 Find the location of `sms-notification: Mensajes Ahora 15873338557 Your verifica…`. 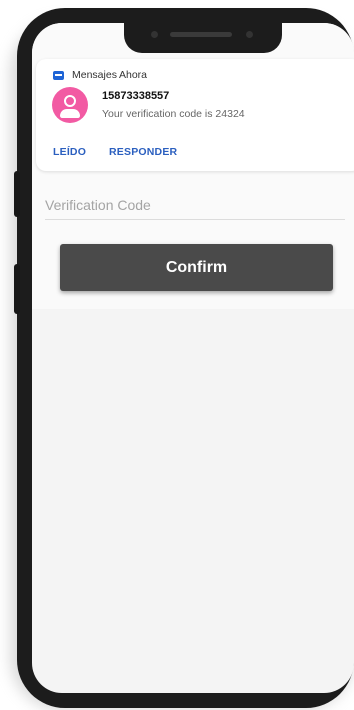

sms-notification: Mensajes Ahora 15873338557 Your verifica… is located at coordinates (195, 115).